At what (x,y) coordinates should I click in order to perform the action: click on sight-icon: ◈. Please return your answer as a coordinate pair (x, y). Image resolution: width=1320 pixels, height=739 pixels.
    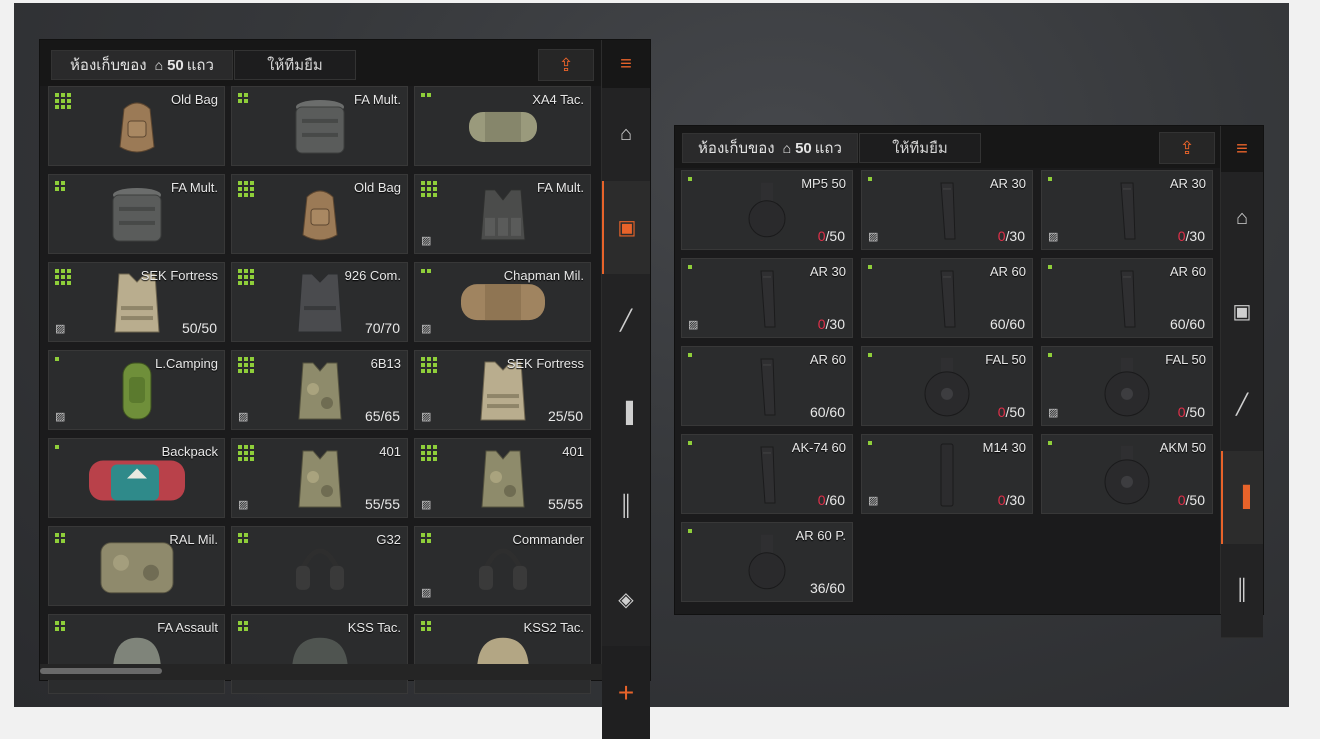
    Looking at the image, I should click on (626, 600).